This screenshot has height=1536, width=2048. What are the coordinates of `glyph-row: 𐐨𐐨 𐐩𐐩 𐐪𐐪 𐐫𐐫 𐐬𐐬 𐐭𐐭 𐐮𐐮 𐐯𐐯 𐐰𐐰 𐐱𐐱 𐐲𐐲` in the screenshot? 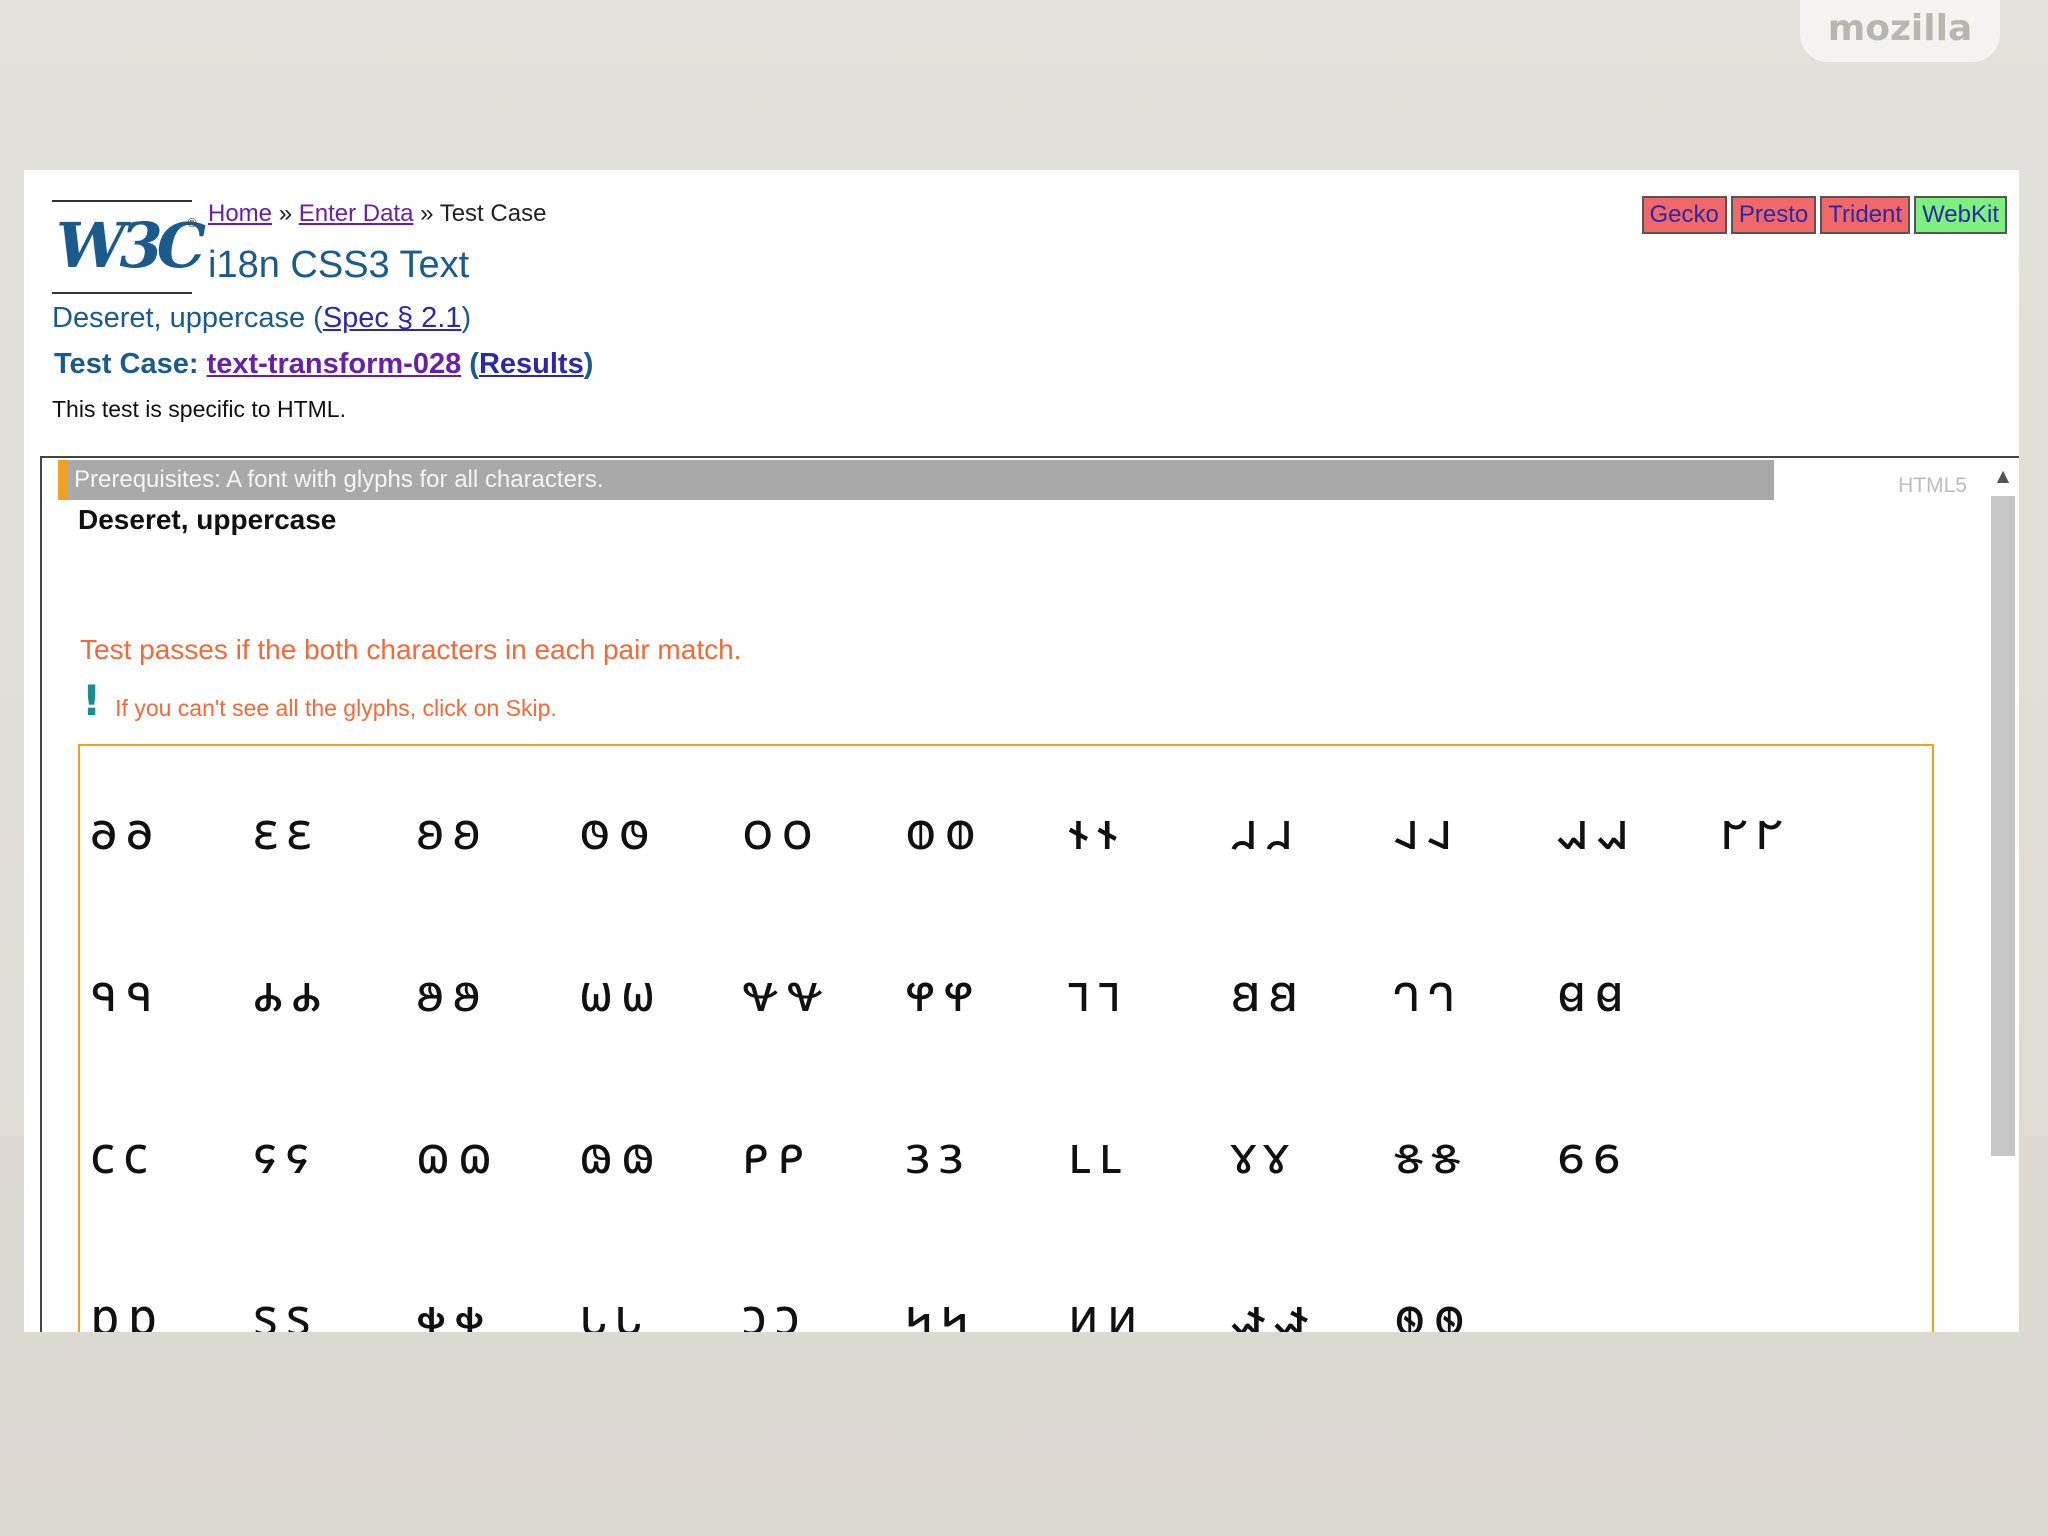 It's located at (1006, 829).